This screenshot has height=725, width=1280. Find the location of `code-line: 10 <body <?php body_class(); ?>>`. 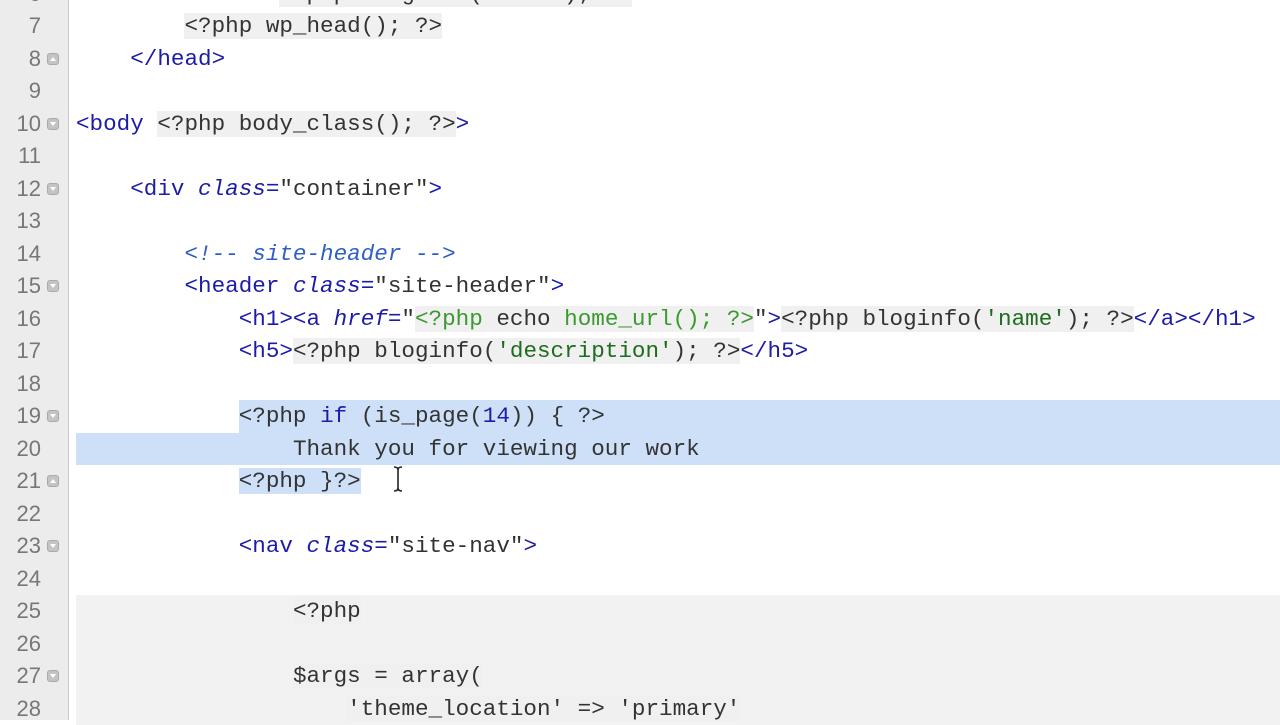

code-line: 10 <body <?php body_class(); ?>> is located at coordinates (640, 124).